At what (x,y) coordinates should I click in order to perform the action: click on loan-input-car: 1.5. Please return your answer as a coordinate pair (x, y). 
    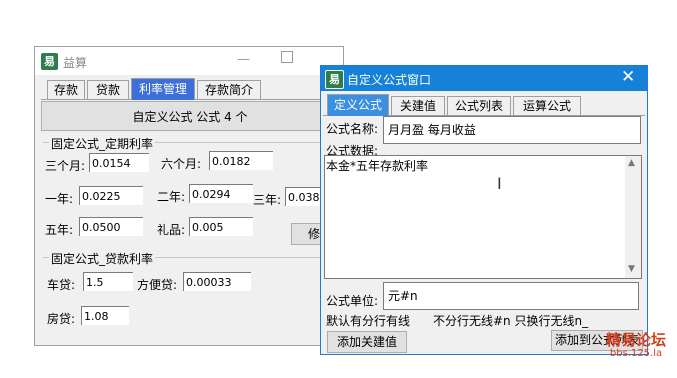
    Looking at the image, I should click on (108, 281).